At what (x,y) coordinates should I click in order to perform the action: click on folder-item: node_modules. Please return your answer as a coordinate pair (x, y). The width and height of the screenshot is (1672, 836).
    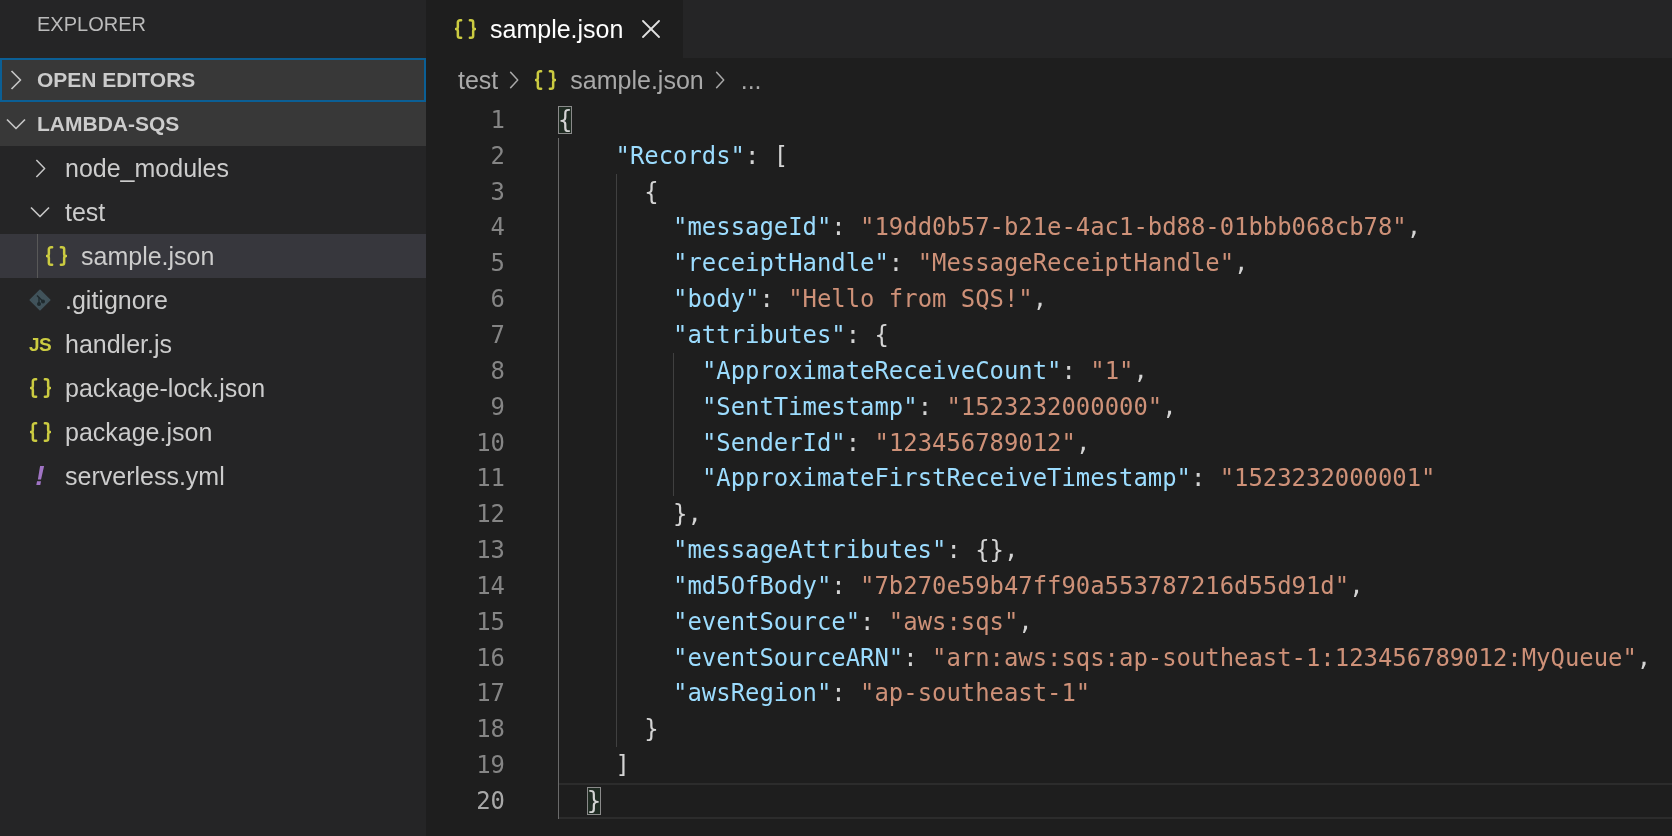
    Looking at the image, I should click on (213, 168).